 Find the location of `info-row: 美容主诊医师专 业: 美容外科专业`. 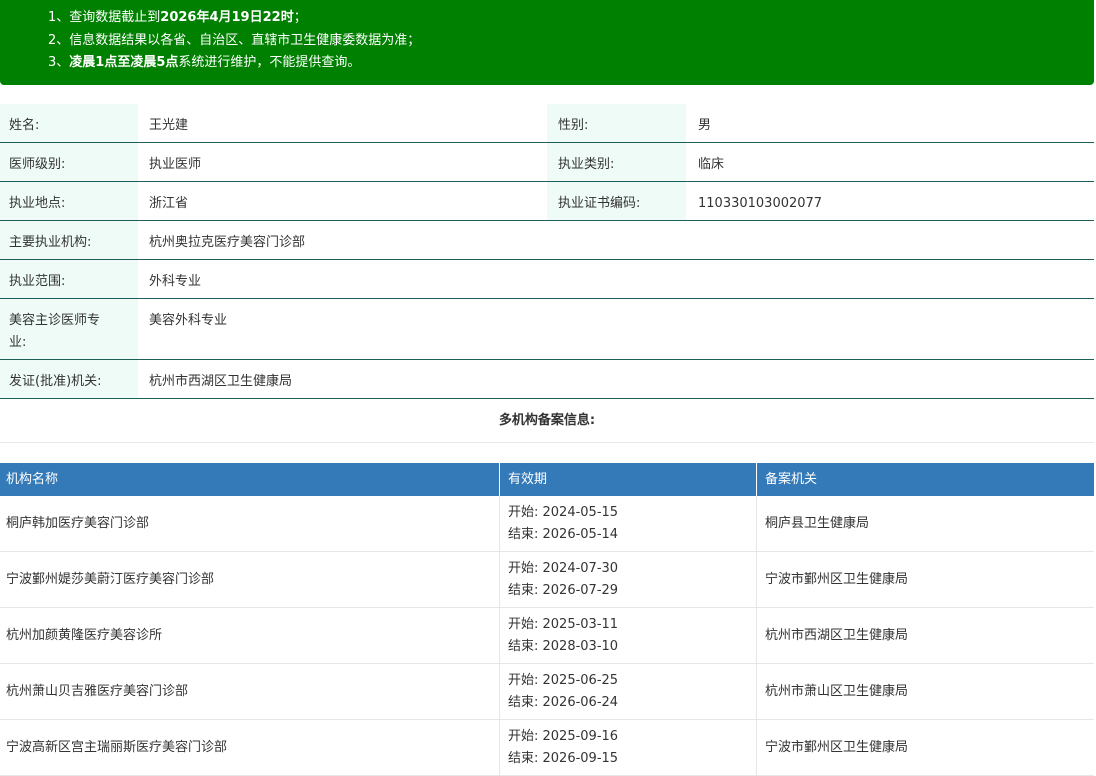

info-row: 美容主诊医师专 业: 美容外科专业 is located at coordinates (547, 329).